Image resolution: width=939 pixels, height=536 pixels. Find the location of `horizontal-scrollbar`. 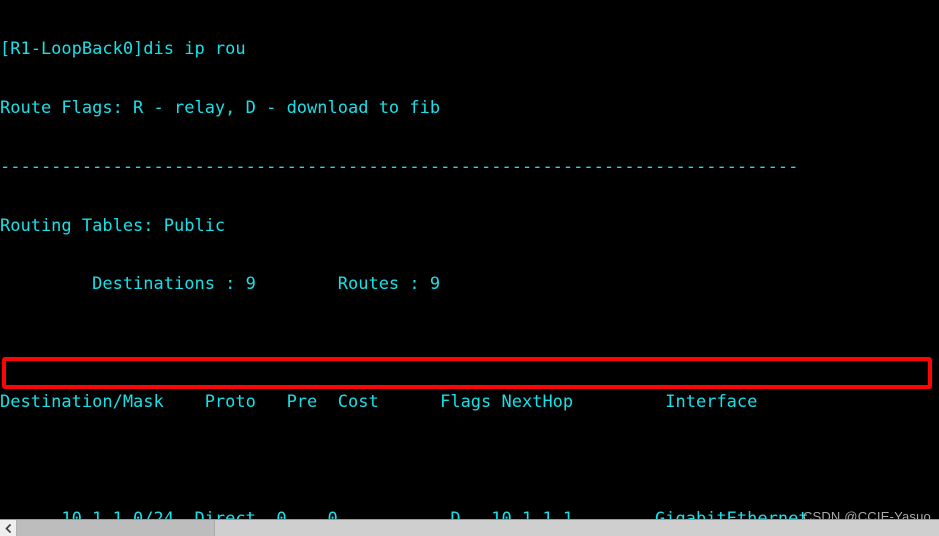

horizontal-scrollbar is located at coordinates (469, 527).